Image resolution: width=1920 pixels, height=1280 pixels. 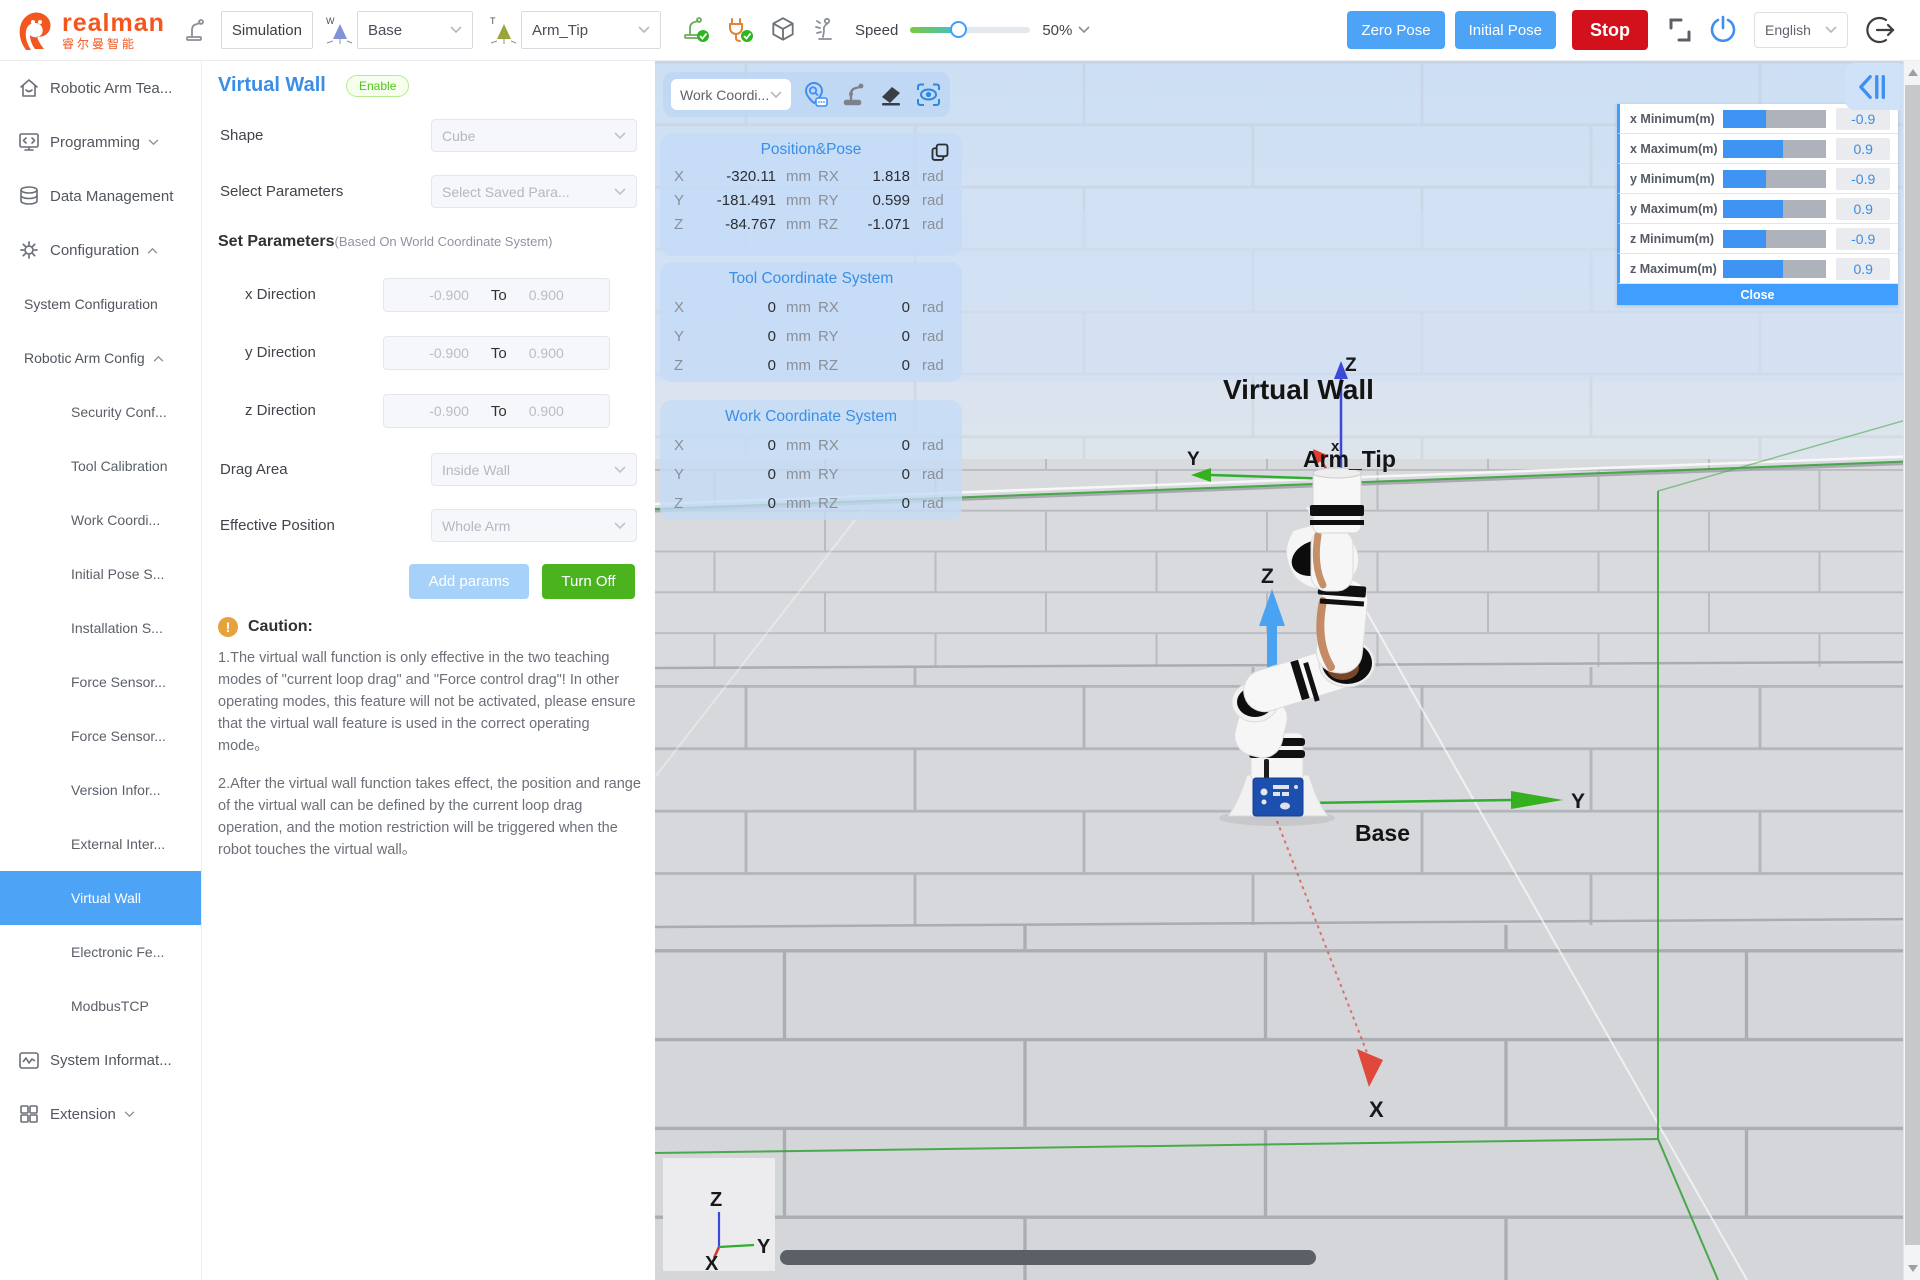 What do you see at coordinates (1775, 268) in the screenshot?
I see `z-max-slider` at bounding box center [1775, 268].